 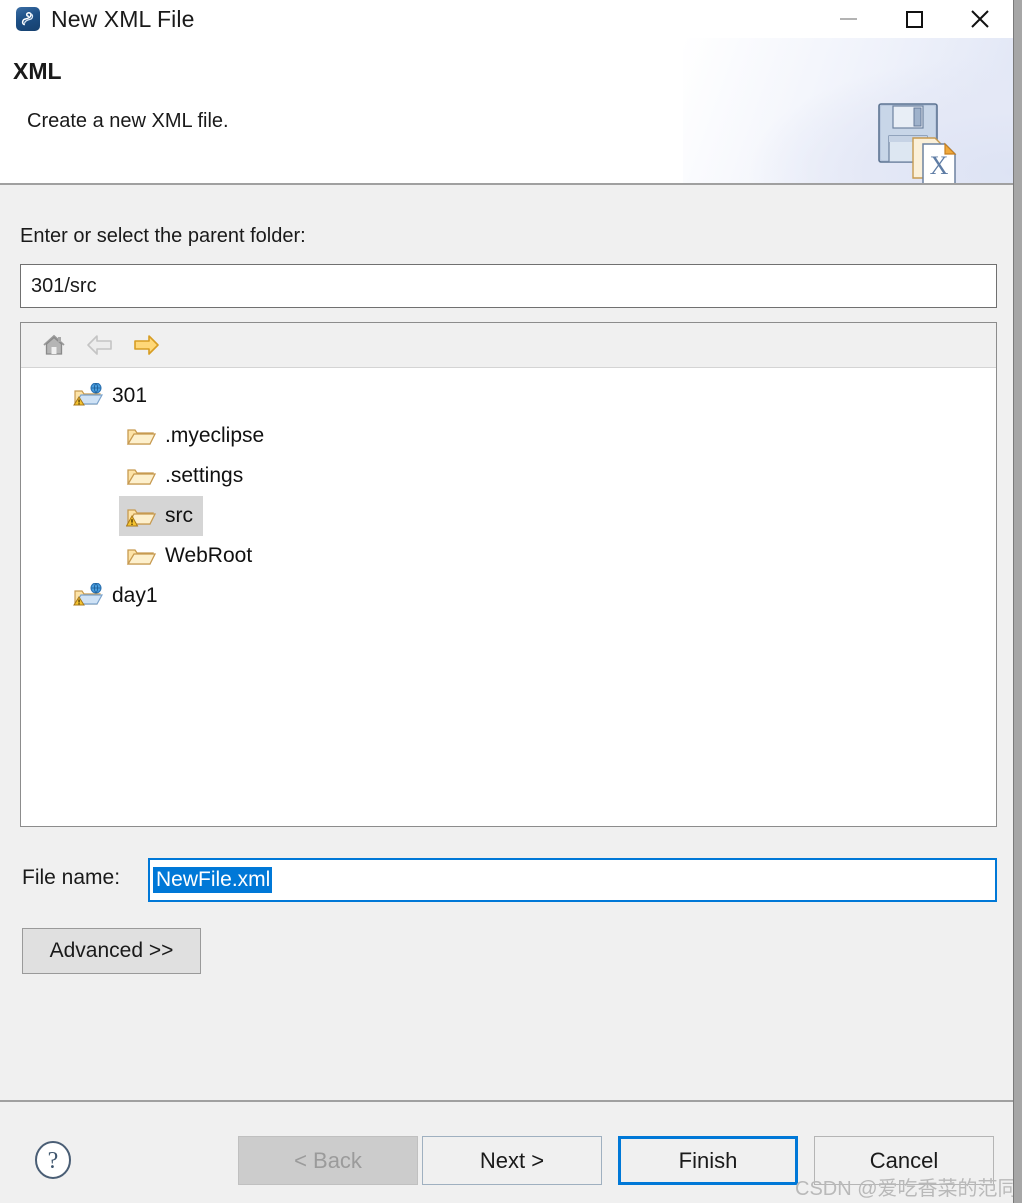 I want to click on parent-folder-value: 301/src, so click(x=64, y=285).